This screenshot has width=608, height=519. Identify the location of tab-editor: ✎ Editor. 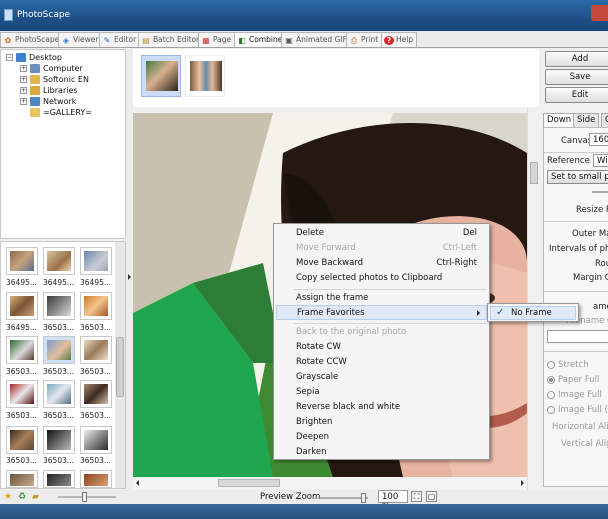
(120, 39).